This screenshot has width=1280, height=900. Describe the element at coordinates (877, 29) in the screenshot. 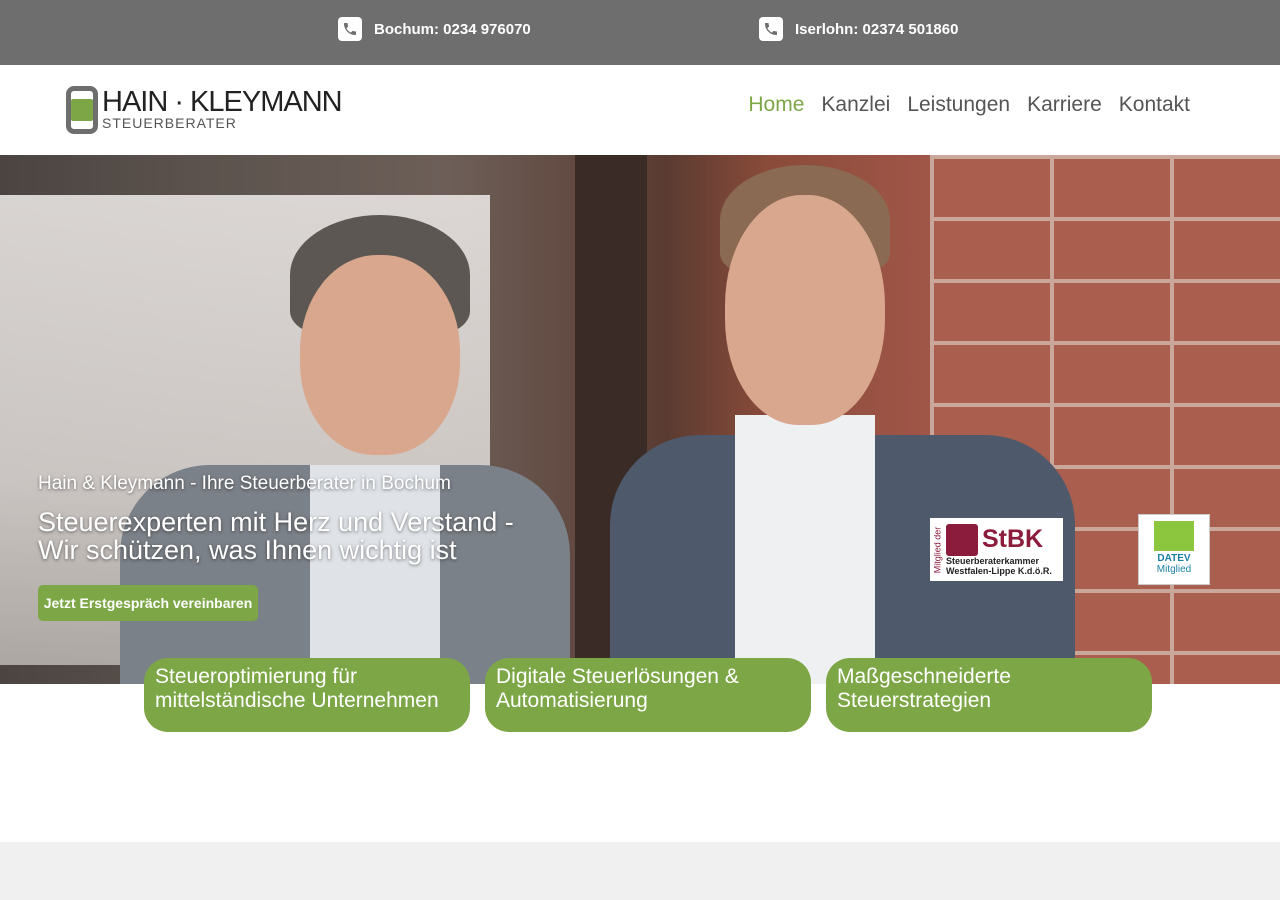

I see `phone-label-iserlohn: Iserlohn: 02374 501860` at that location.